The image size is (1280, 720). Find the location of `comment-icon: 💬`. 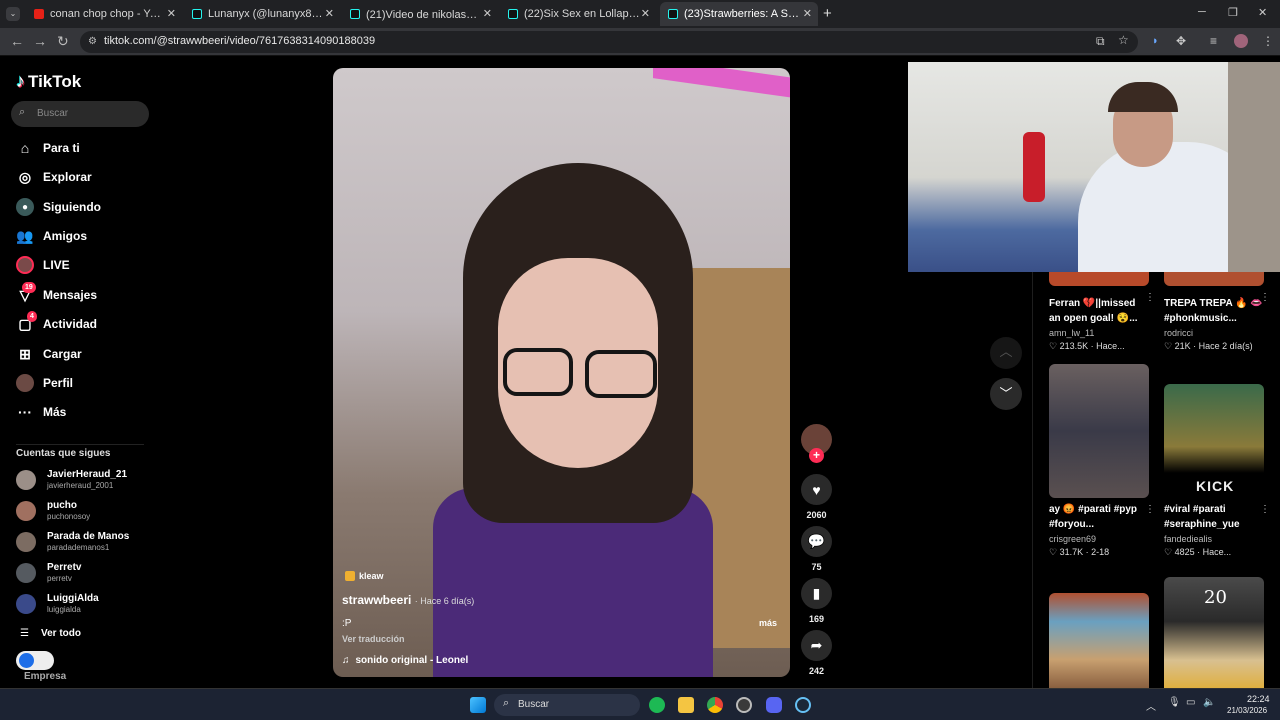

comment-icon: 💬 is located at coordinates (816, 541).